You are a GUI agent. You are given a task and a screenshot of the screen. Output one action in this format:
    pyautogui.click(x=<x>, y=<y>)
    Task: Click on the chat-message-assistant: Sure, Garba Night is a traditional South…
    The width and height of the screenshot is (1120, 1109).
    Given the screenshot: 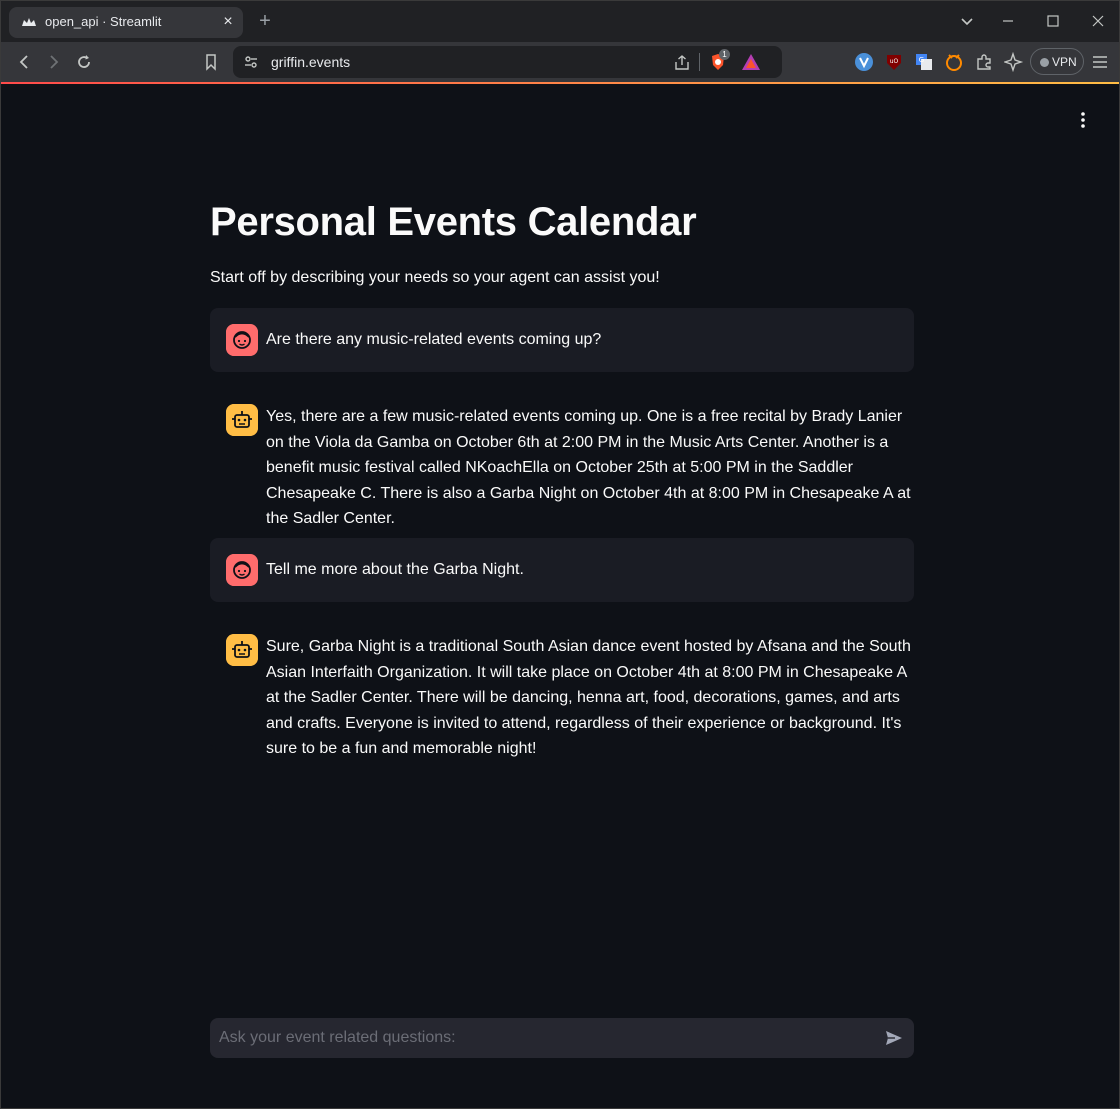 What is the action you would take?
    pyautogui.click(x=562, y=693)
    